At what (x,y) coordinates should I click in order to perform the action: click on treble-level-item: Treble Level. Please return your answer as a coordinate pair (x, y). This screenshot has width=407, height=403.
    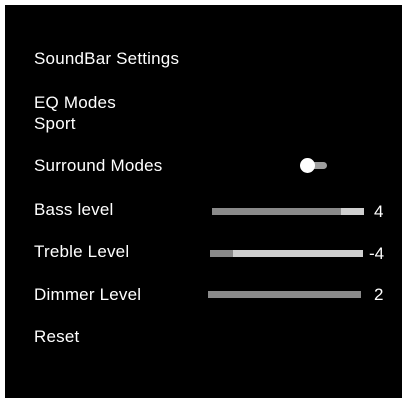
    Looking at the image, I should click on (81, 252).